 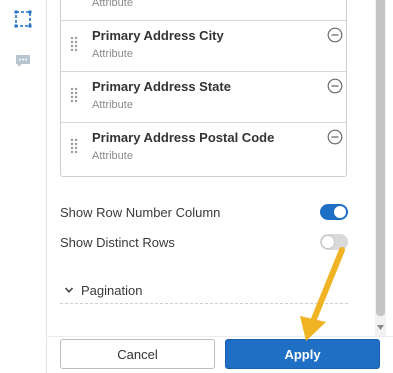 What do you see at coordinates (158, 35) in the screenshot?
I see `field-name: Primary Address City` at bounding box center [158, 35].